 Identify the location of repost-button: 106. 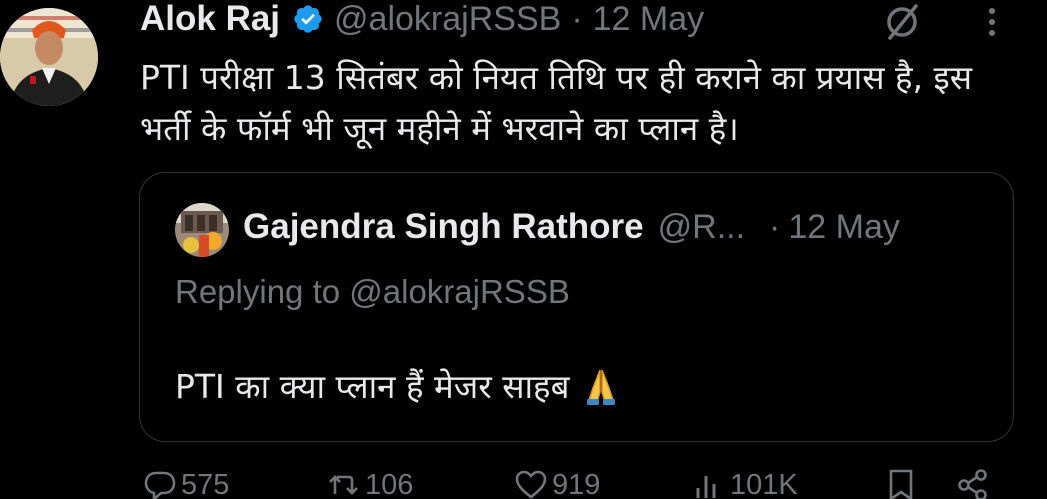
(370, 483).